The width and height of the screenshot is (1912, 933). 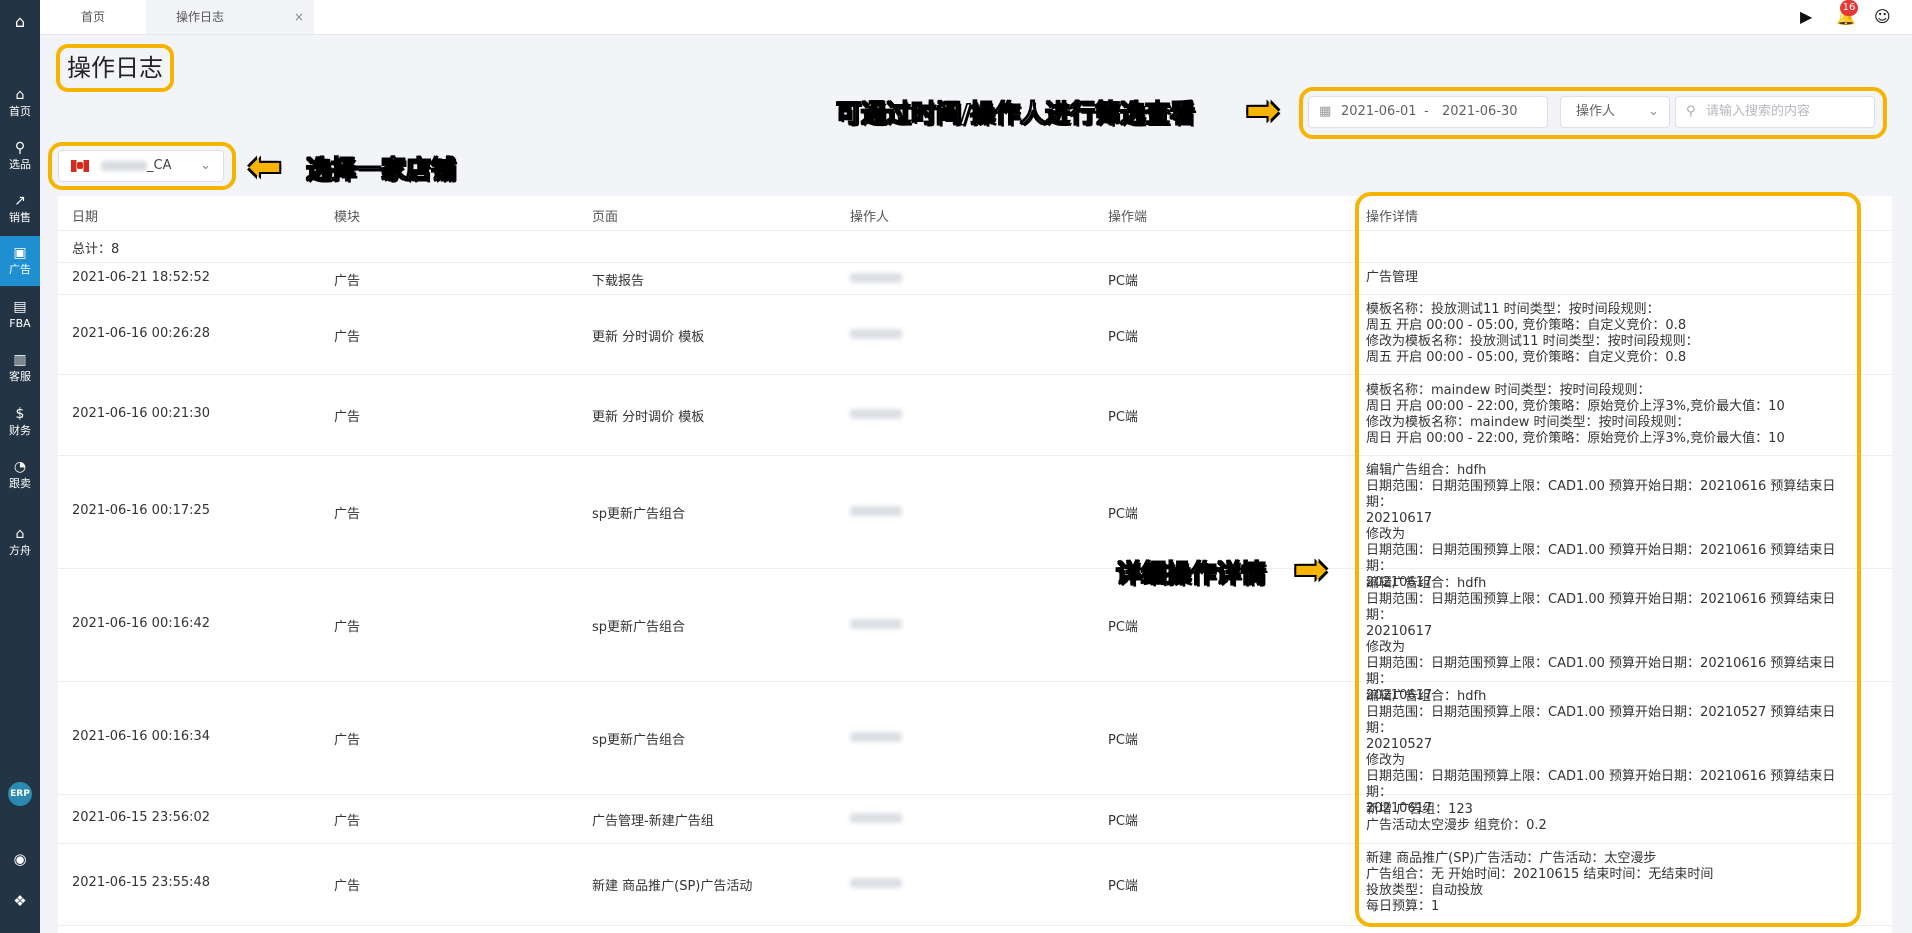 I want to click on detail-line: 新增 广告组：123, so click(x=1419, y=809).